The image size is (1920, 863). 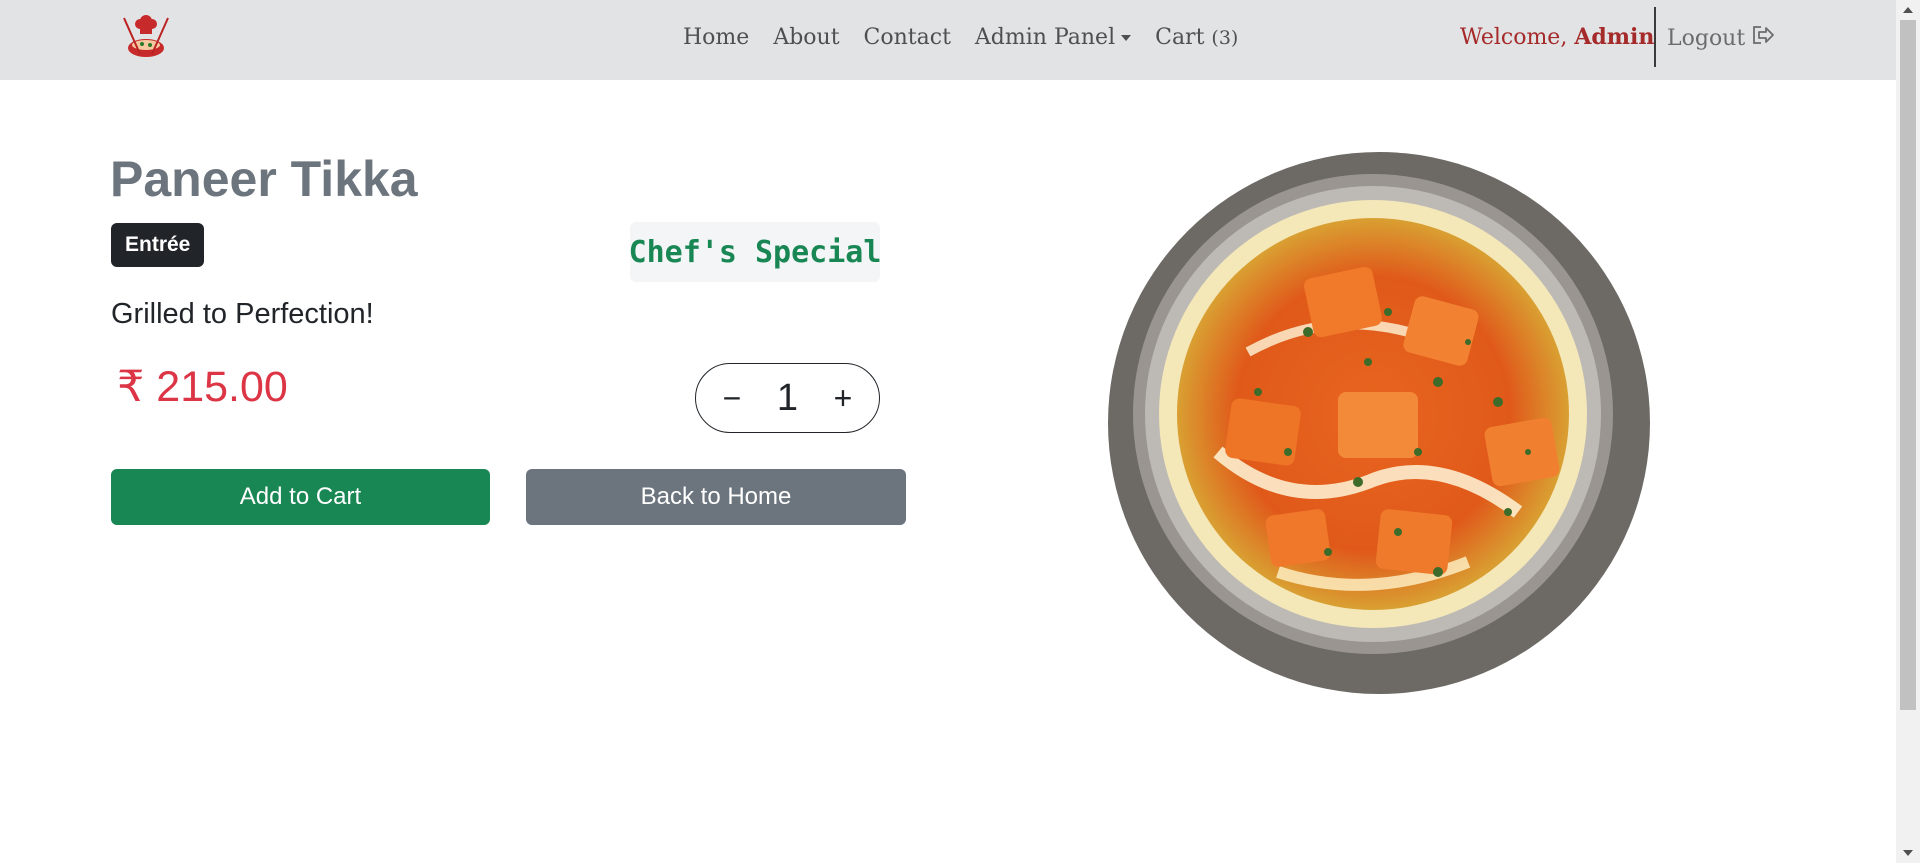 What do you see at coordinates (806, 37) in the screenshot?
I see `nav-about: About` at bounding box center [806, 37].